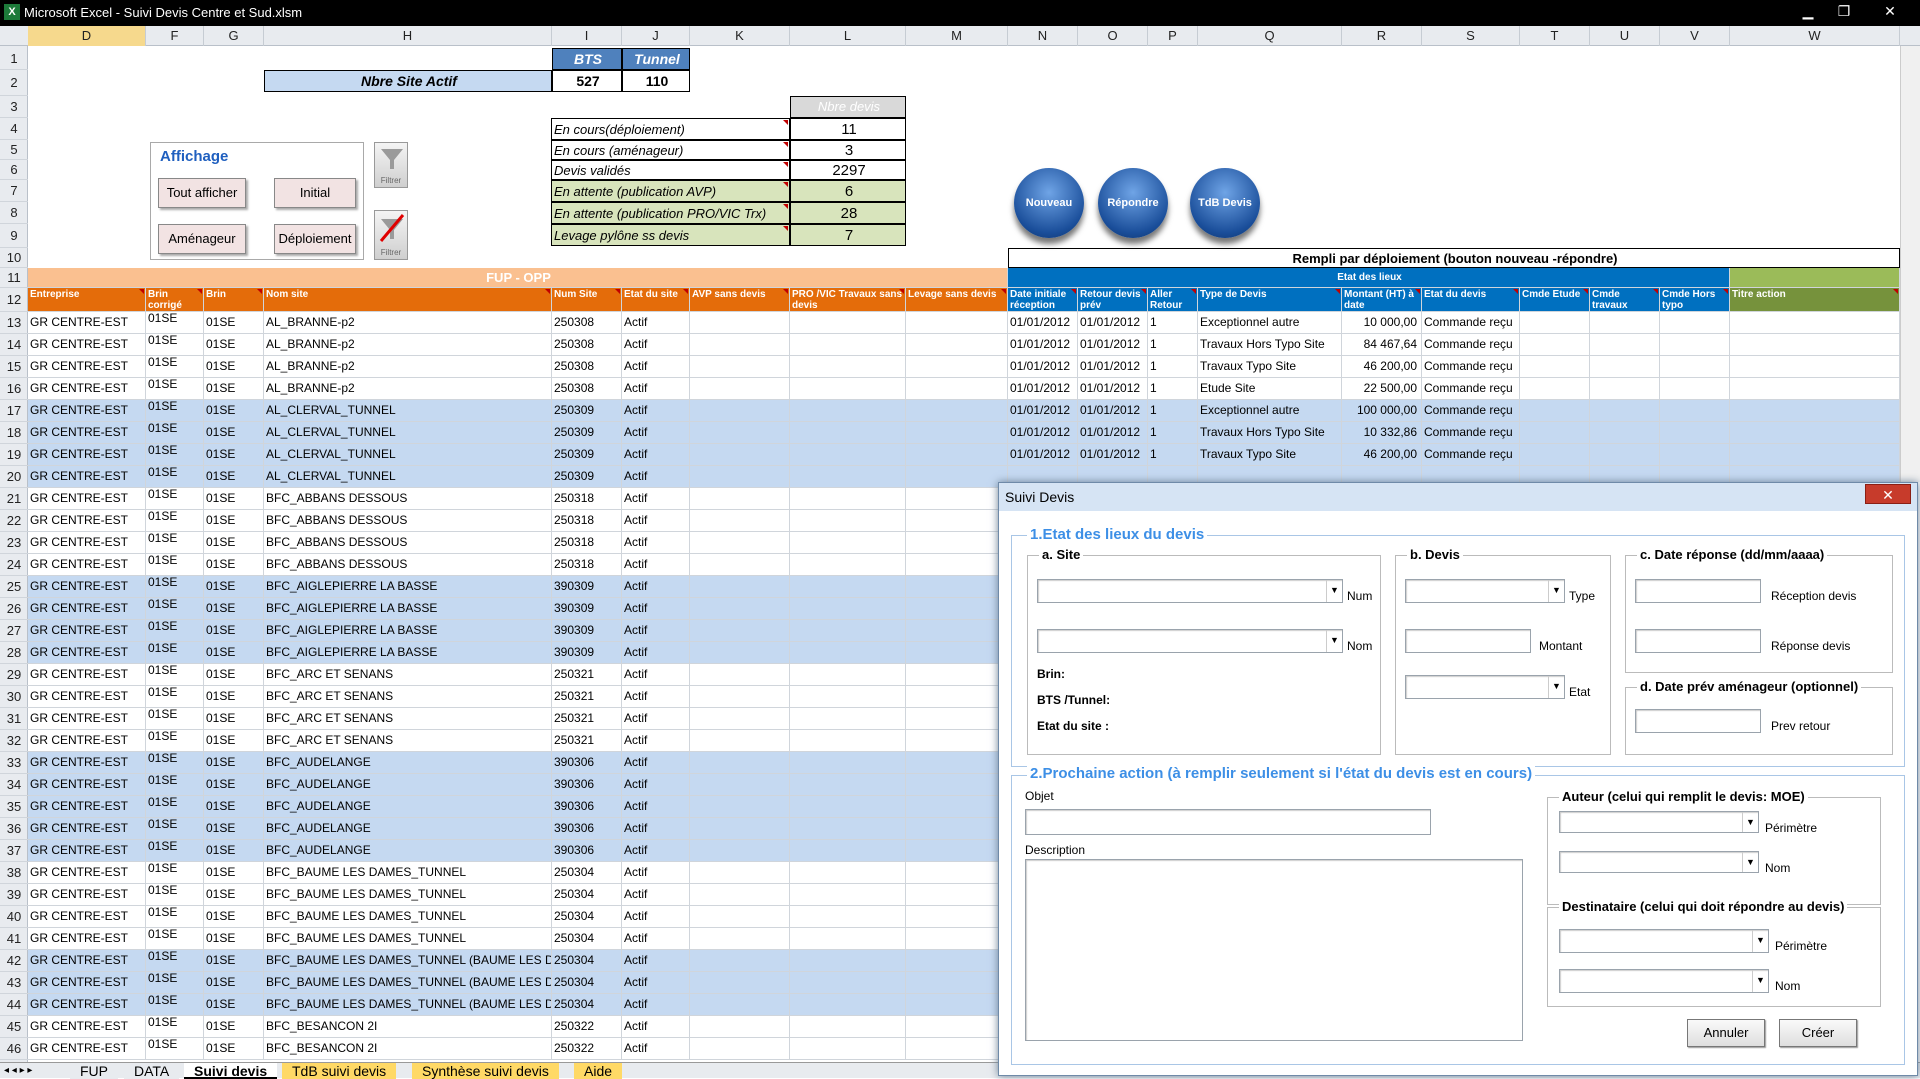  What do you see at coordinates (14, 83) in the screenshot?
I see `row-header: 2` at bounding box center [14, 83].